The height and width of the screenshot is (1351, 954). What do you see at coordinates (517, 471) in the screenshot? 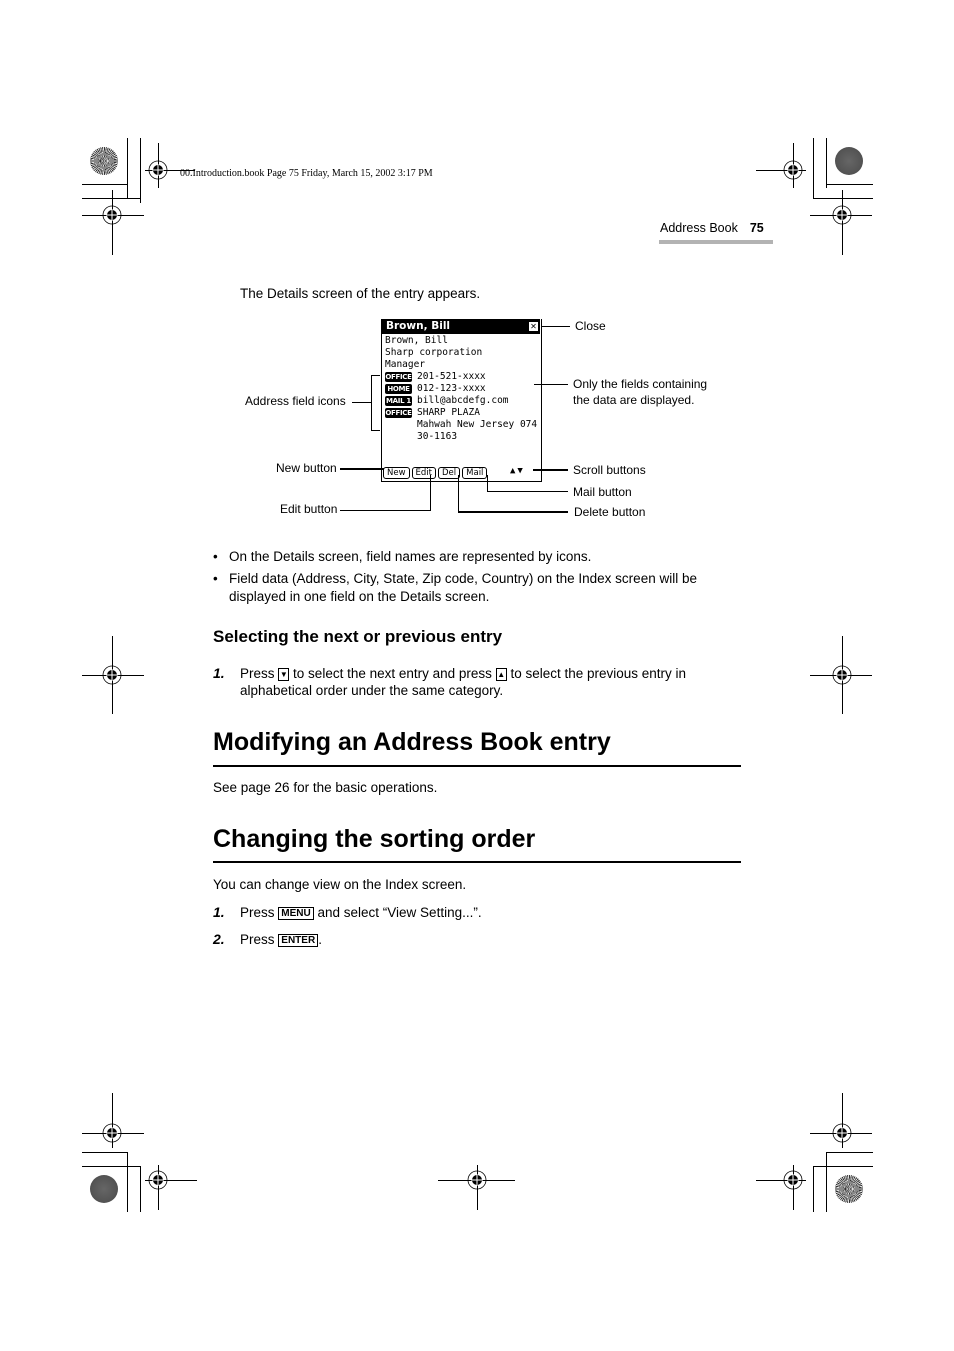
I see `scroll-buttons-icon: ▲▼` at bounding box center [517, 471].